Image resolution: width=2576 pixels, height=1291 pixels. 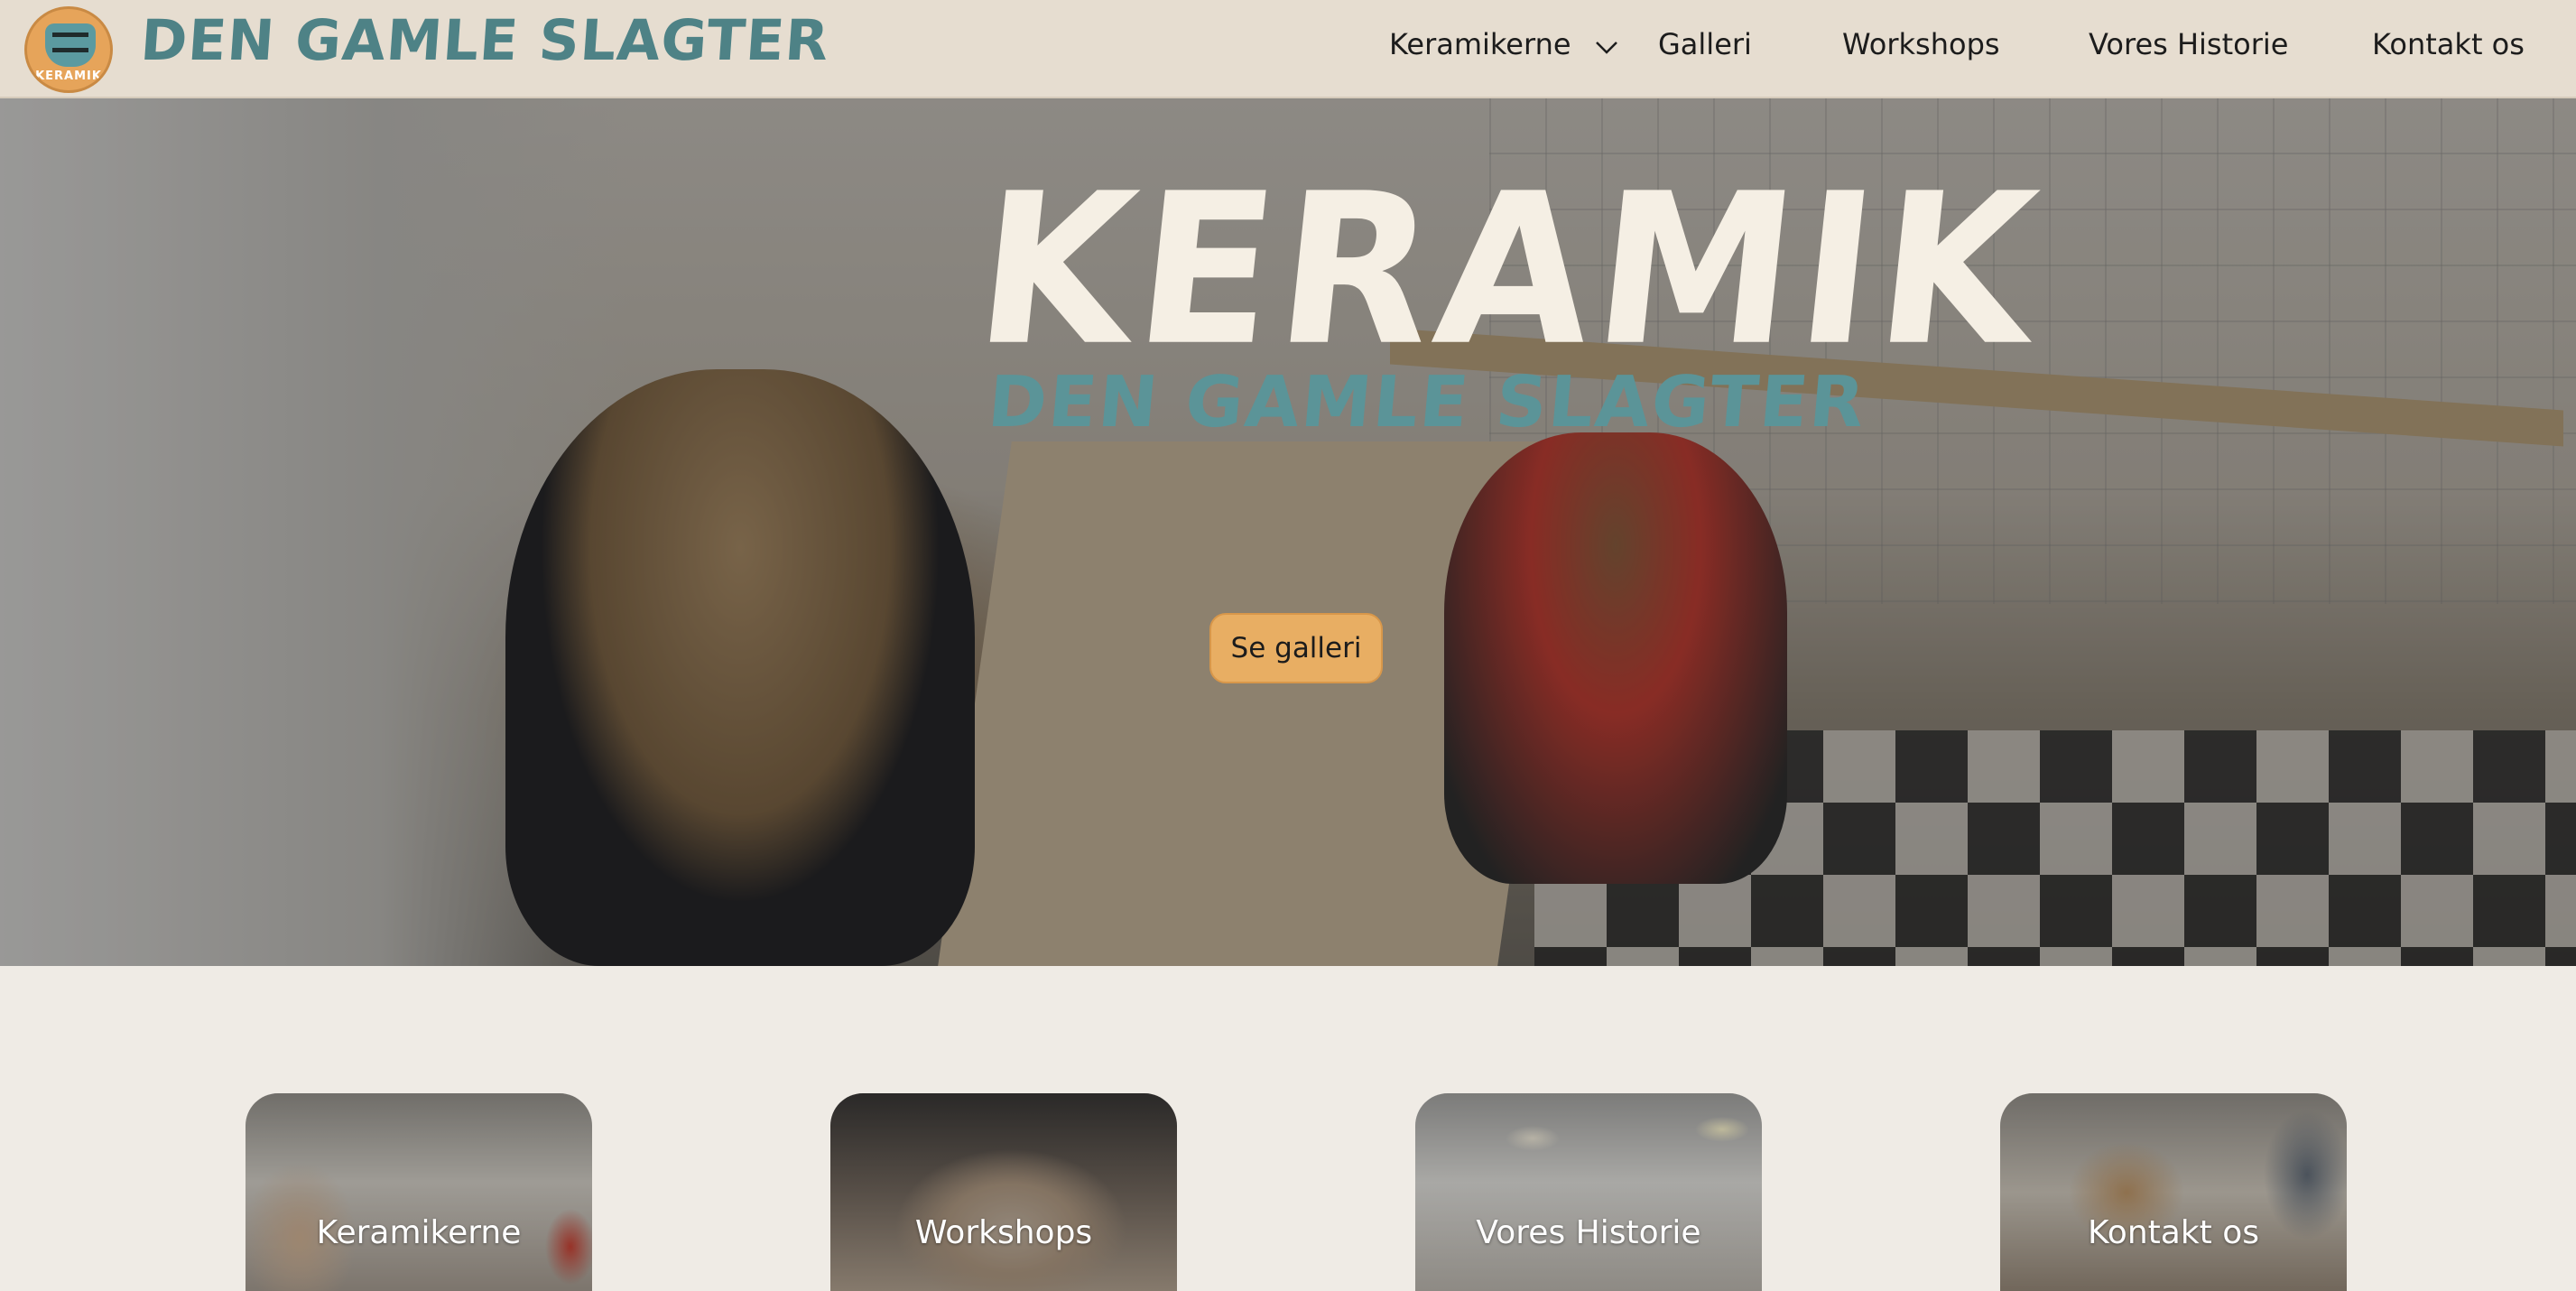 What do you see at coordinates (68, 76) in the screenshot?
I see `logo-badge-text: KERAMIK` at bounding box center [68, 76].